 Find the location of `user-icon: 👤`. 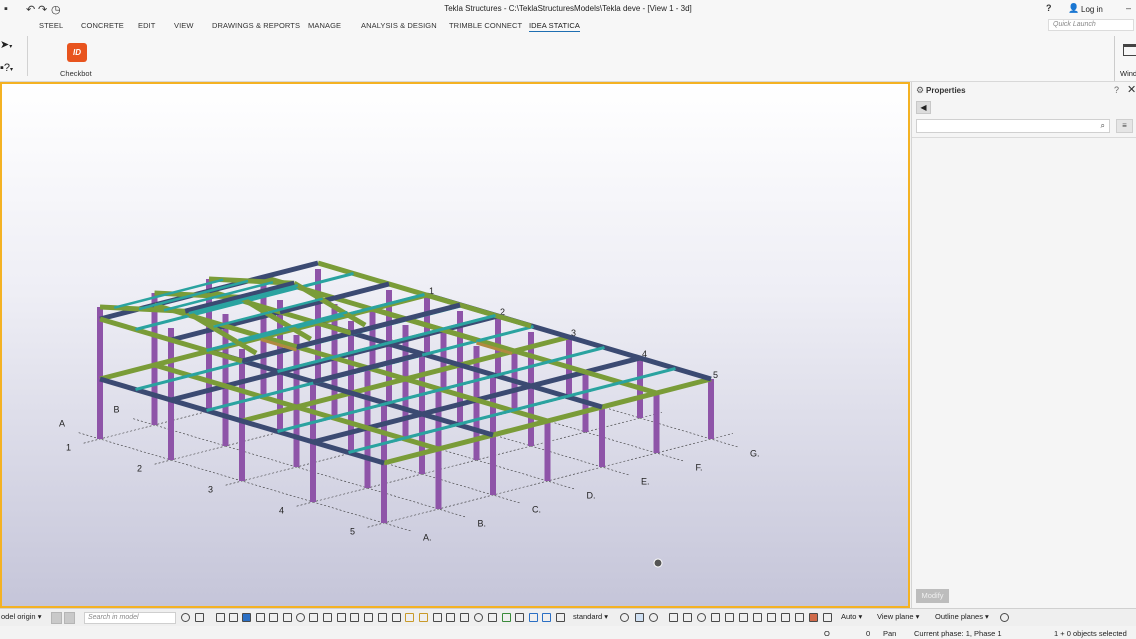

user-icon: 👤 is located at coordinates (1073, 8).